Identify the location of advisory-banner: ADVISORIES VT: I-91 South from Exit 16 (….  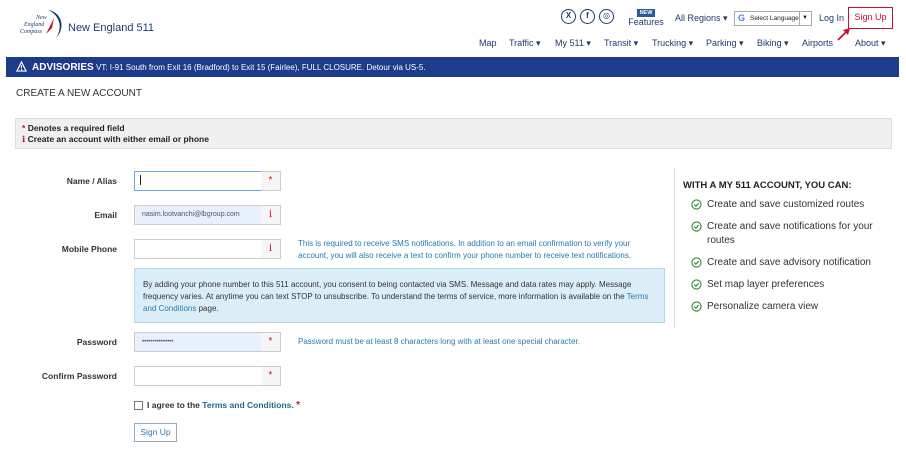
(452, 67).